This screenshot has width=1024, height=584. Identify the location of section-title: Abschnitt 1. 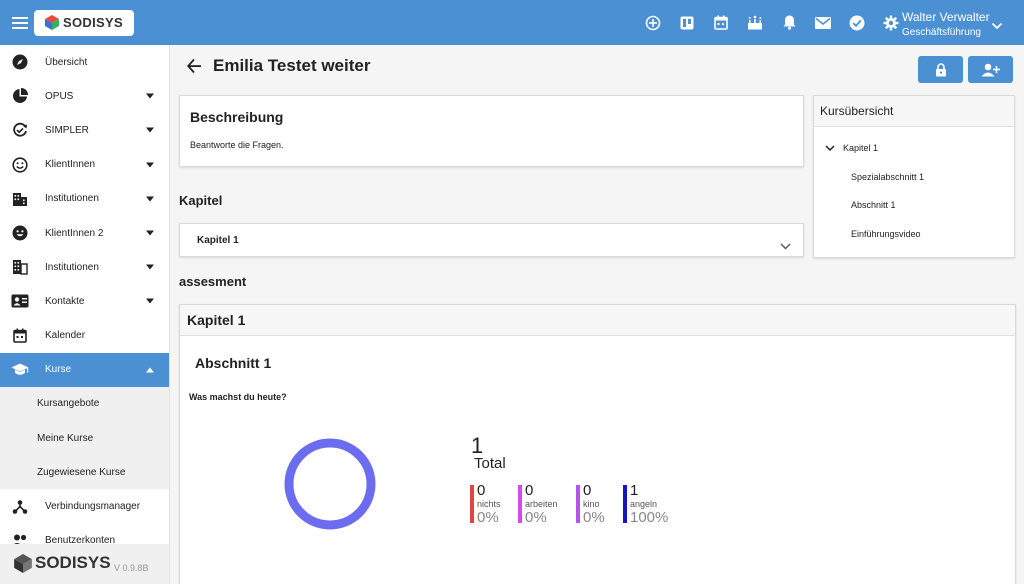
(233, 363).